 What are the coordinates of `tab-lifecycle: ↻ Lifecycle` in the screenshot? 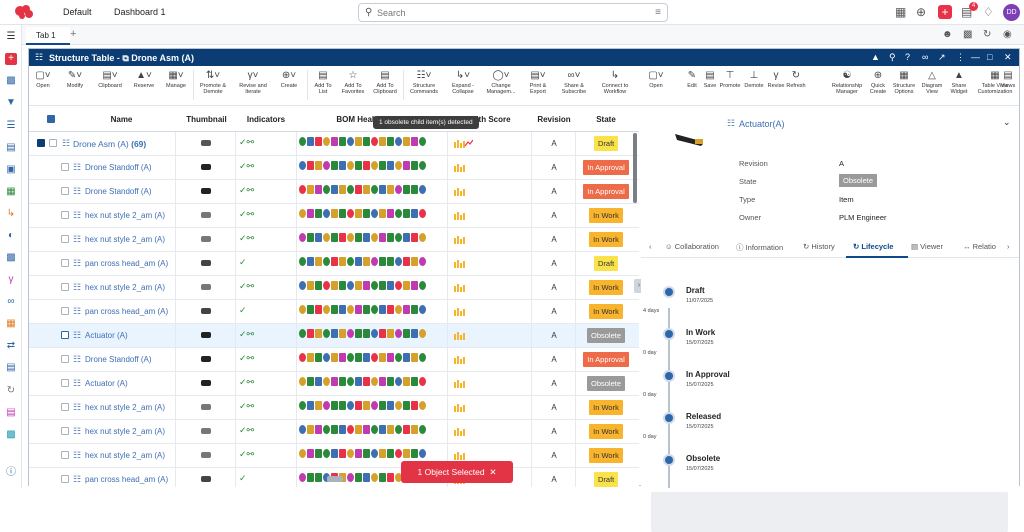 It's located at (873, 246).